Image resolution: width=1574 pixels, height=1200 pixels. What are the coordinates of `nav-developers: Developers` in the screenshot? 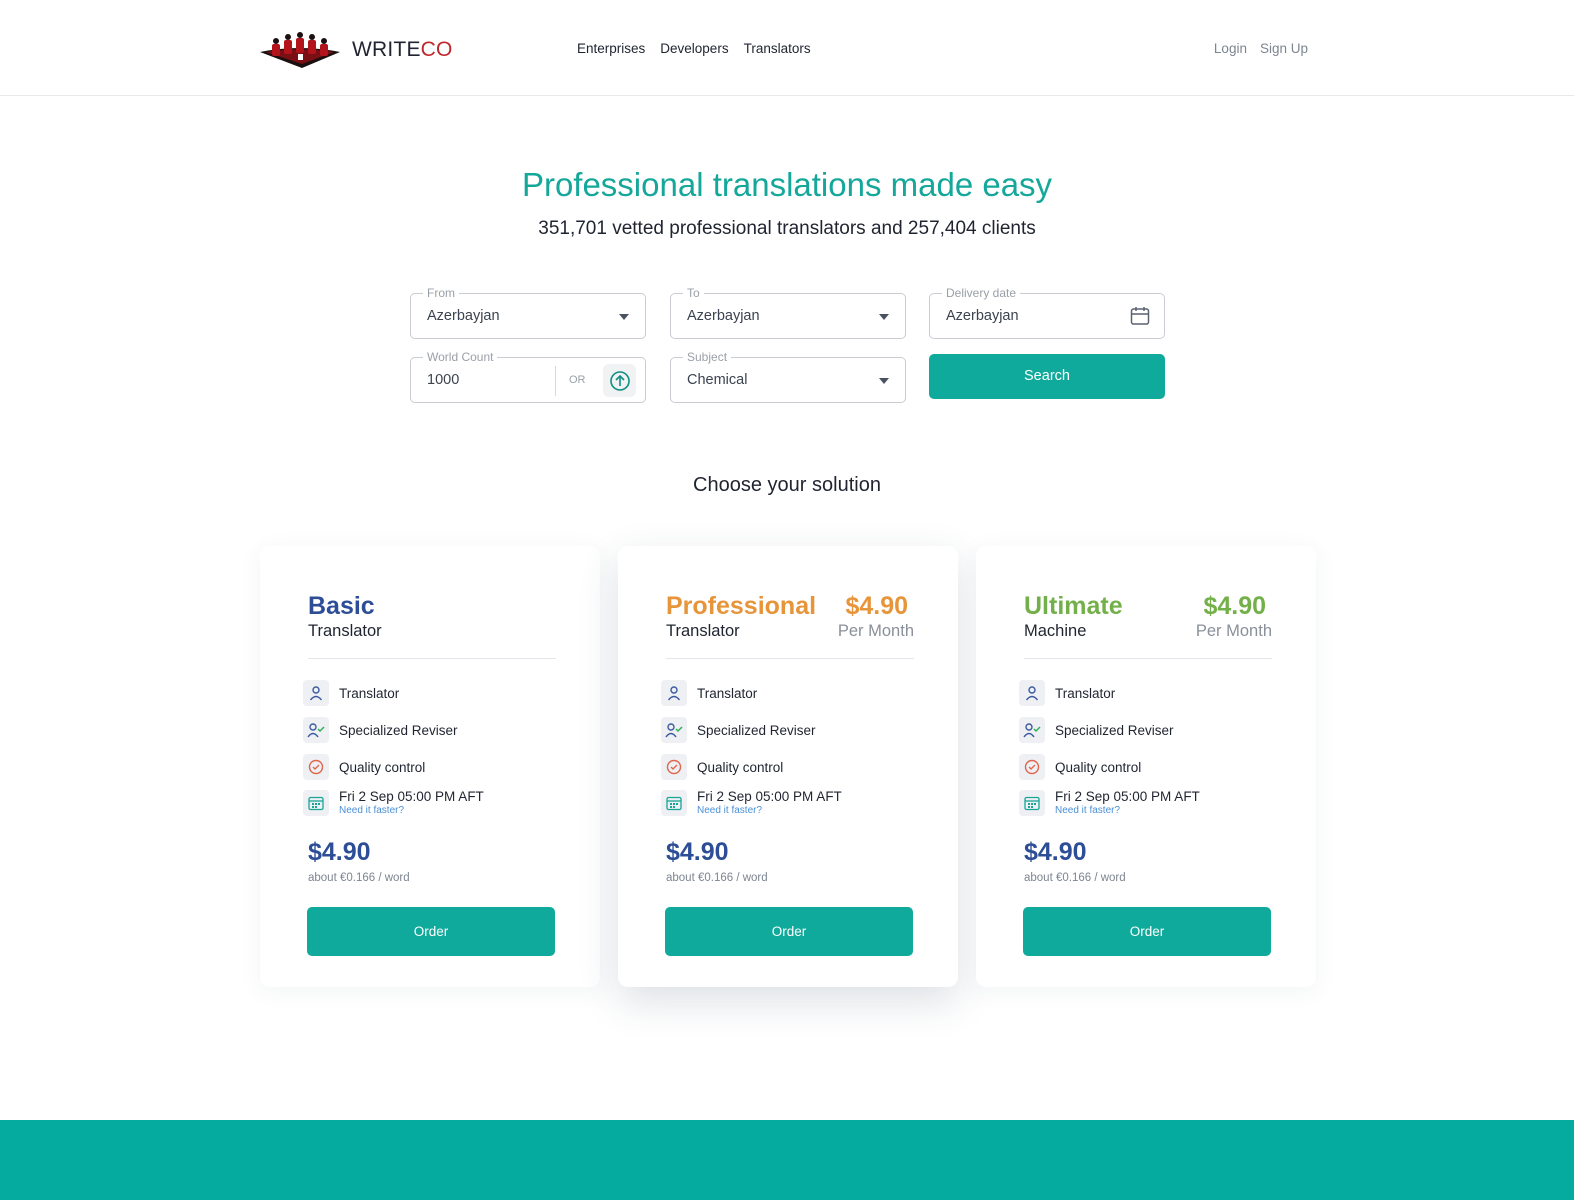 It's located at (694, 48).